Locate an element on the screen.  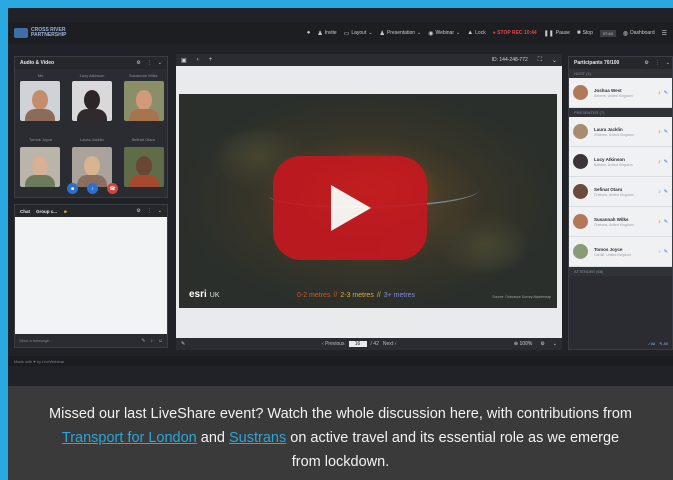
brand-logo: CROSS RIVER PARTNERSHIP is located at coordinates (52, 33).